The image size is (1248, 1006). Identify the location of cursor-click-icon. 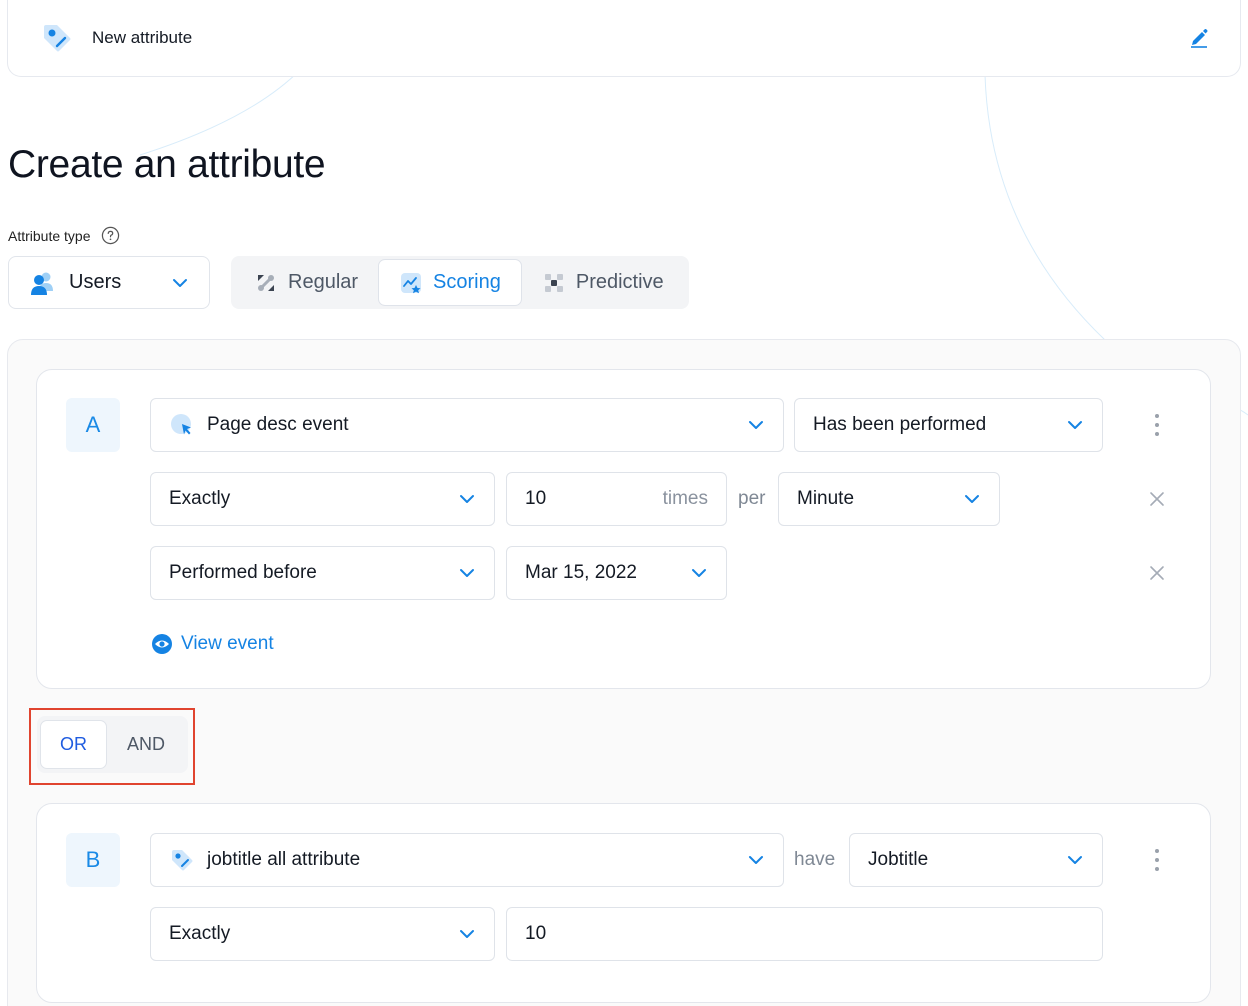
(181, 424).